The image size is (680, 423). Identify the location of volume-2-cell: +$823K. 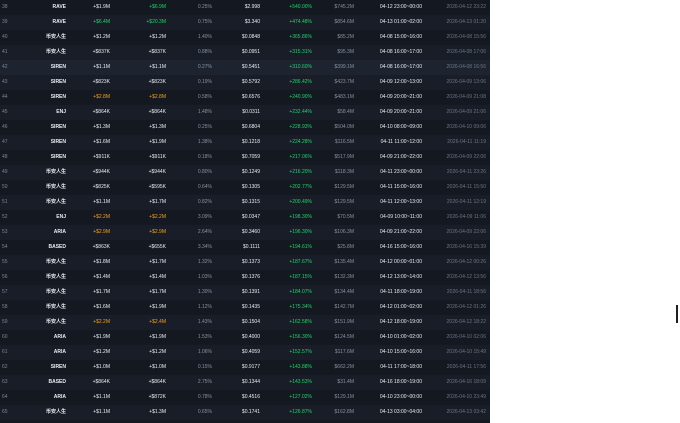
(157, 82).